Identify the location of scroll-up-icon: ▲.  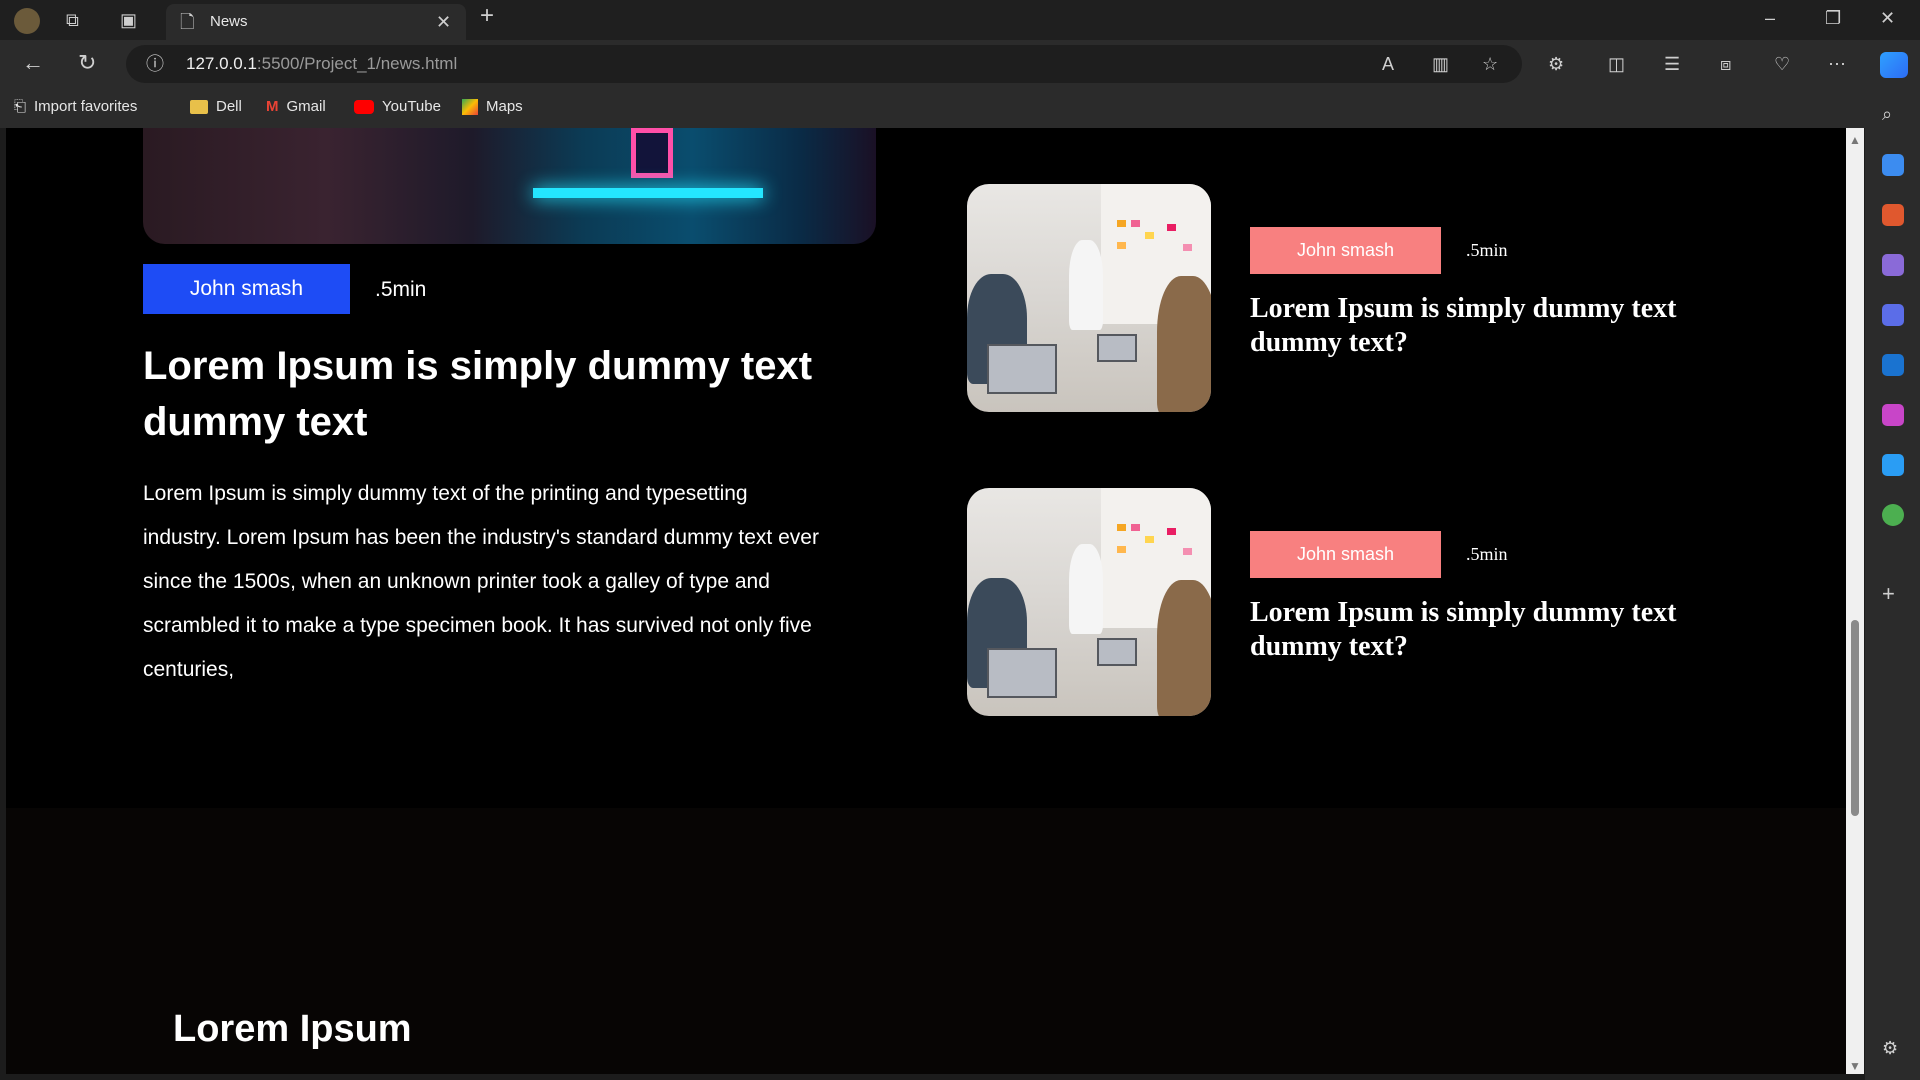
(1855, 140).